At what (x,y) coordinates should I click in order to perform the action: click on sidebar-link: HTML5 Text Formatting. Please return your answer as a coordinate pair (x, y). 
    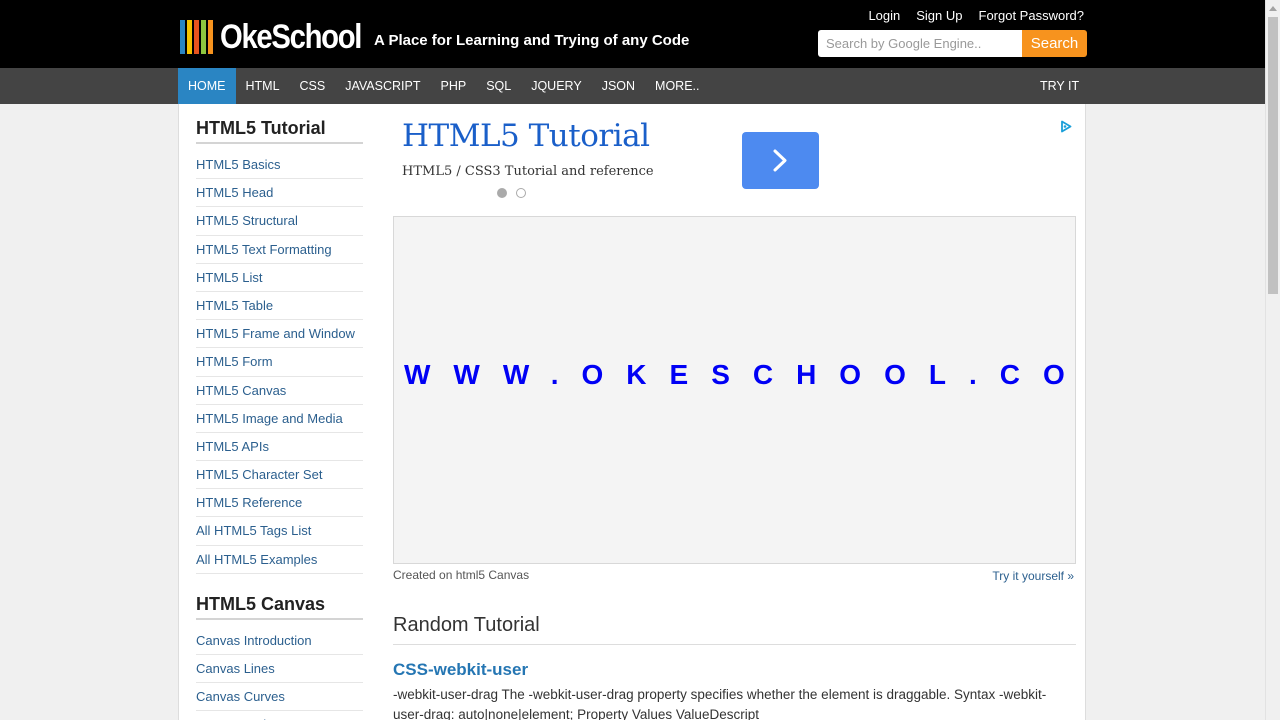
    Looking at the image, I should click on (279, 249).